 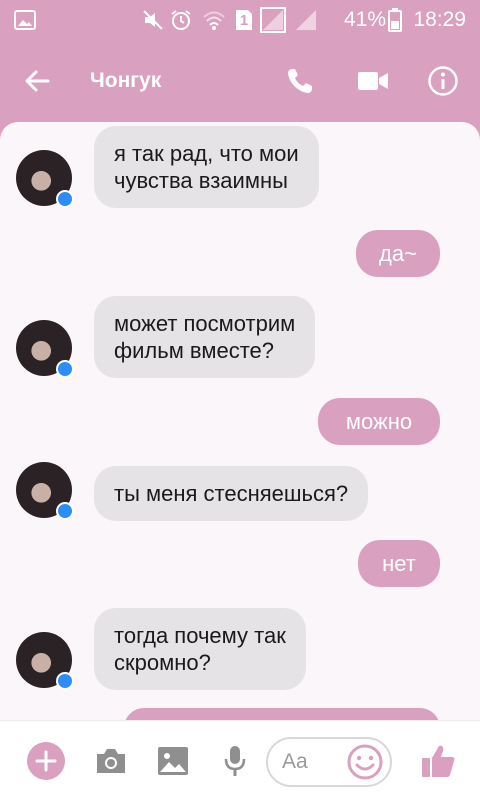 What do you see at coordinates (395, 20) in the screenshot?
I see `battery-icon` at bounding box center [395, 20].